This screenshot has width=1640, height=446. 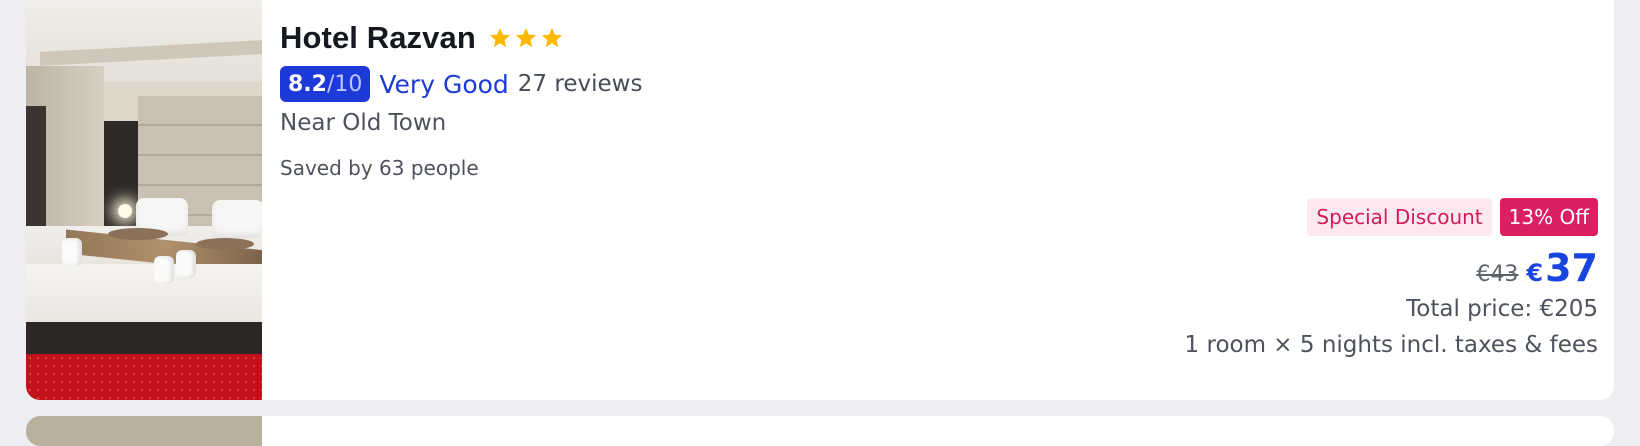 What do you see at coordinates (1571, 268) in the screenshot?
I see `current-price: 37` at bounding box center [1571, 268].